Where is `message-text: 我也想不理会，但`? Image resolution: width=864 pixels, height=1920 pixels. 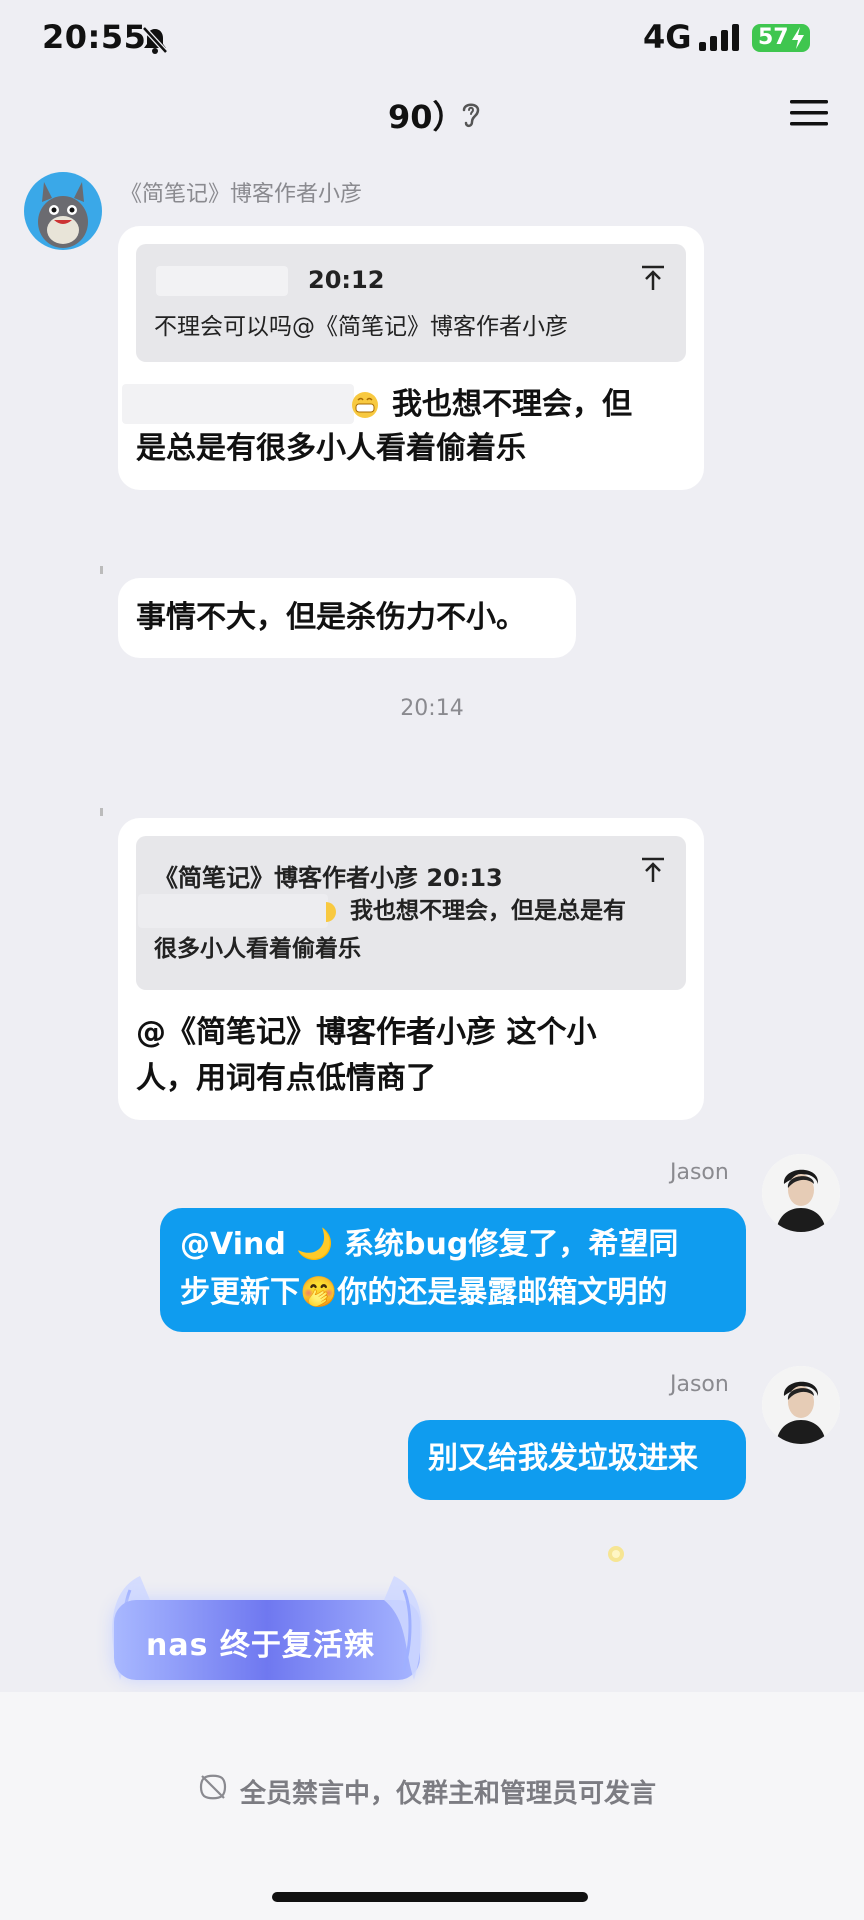 message-text: 我也想不理会，但 is located at coordinates (512, 404).